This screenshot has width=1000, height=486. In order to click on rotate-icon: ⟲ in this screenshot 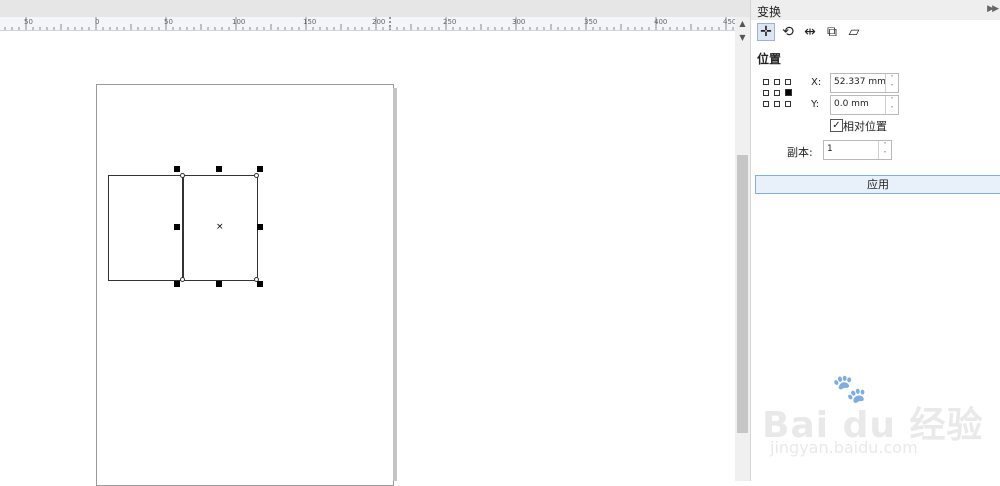, I will do `click(788, 32)`.